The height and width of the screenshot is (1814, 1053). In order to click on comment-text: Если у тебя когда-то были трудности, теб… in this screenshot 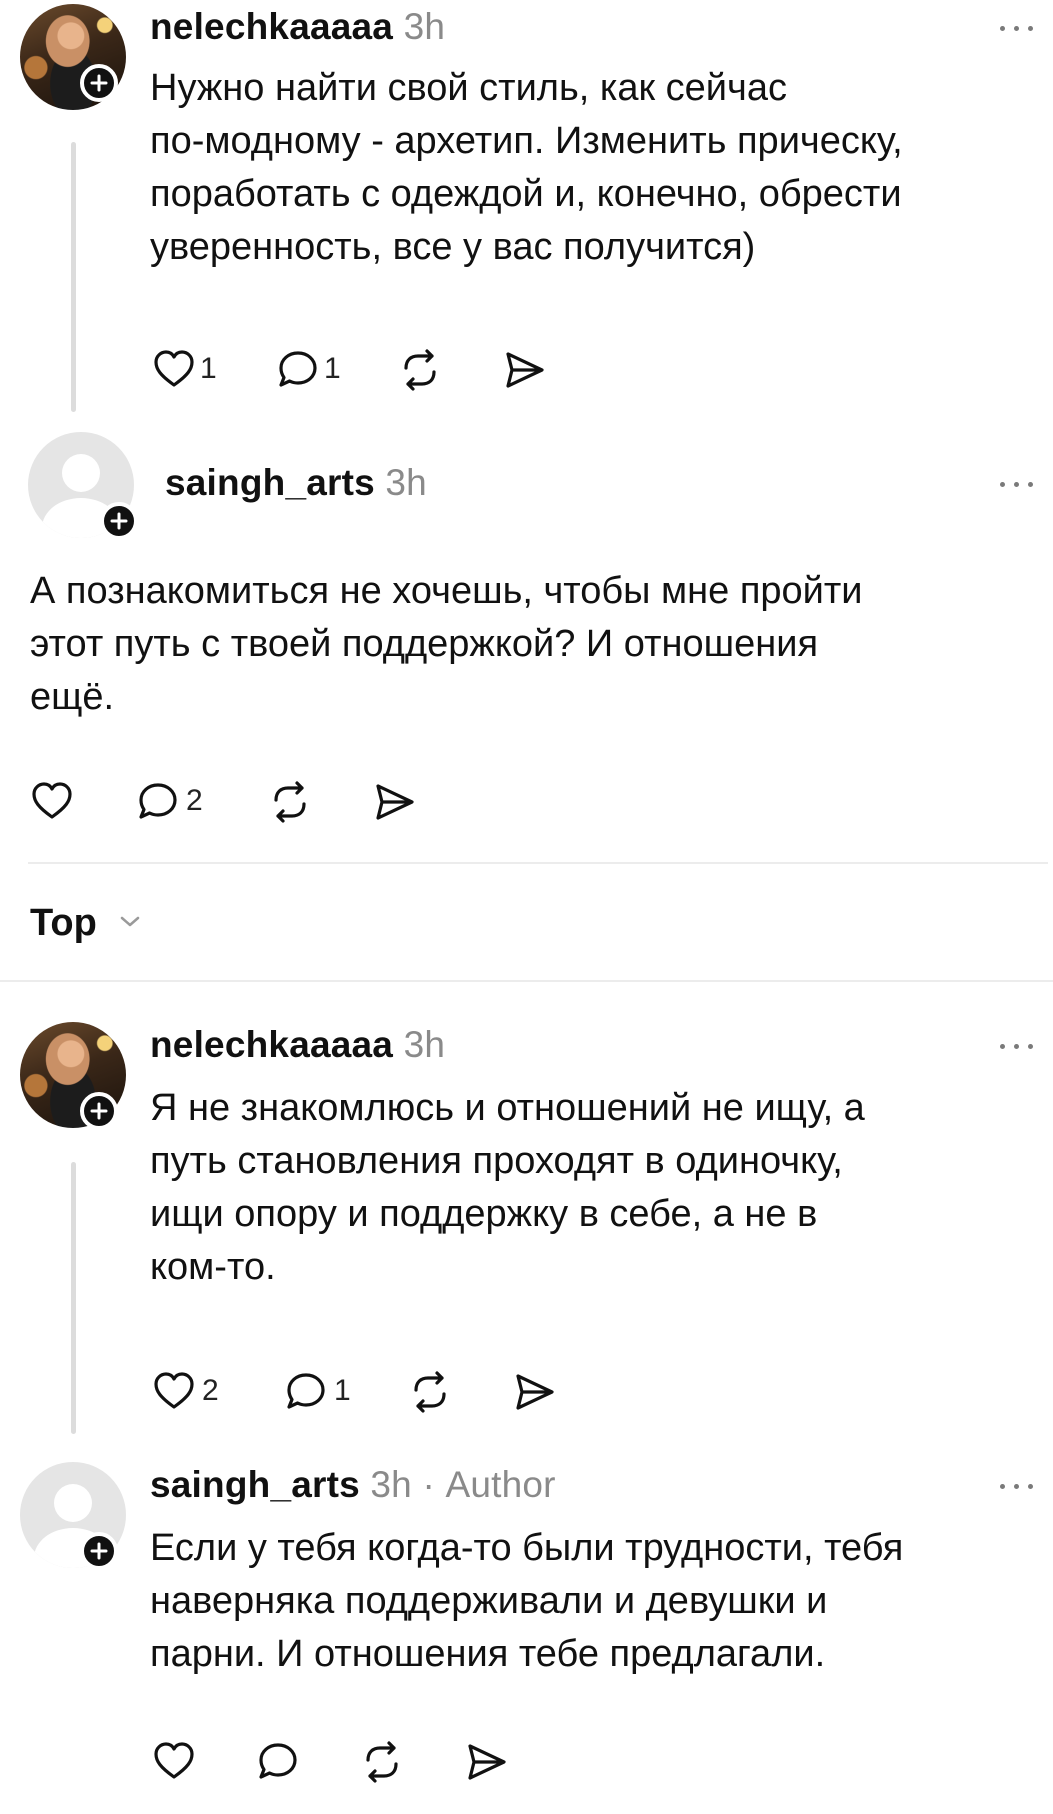, I will do `click(527, 1601)`.